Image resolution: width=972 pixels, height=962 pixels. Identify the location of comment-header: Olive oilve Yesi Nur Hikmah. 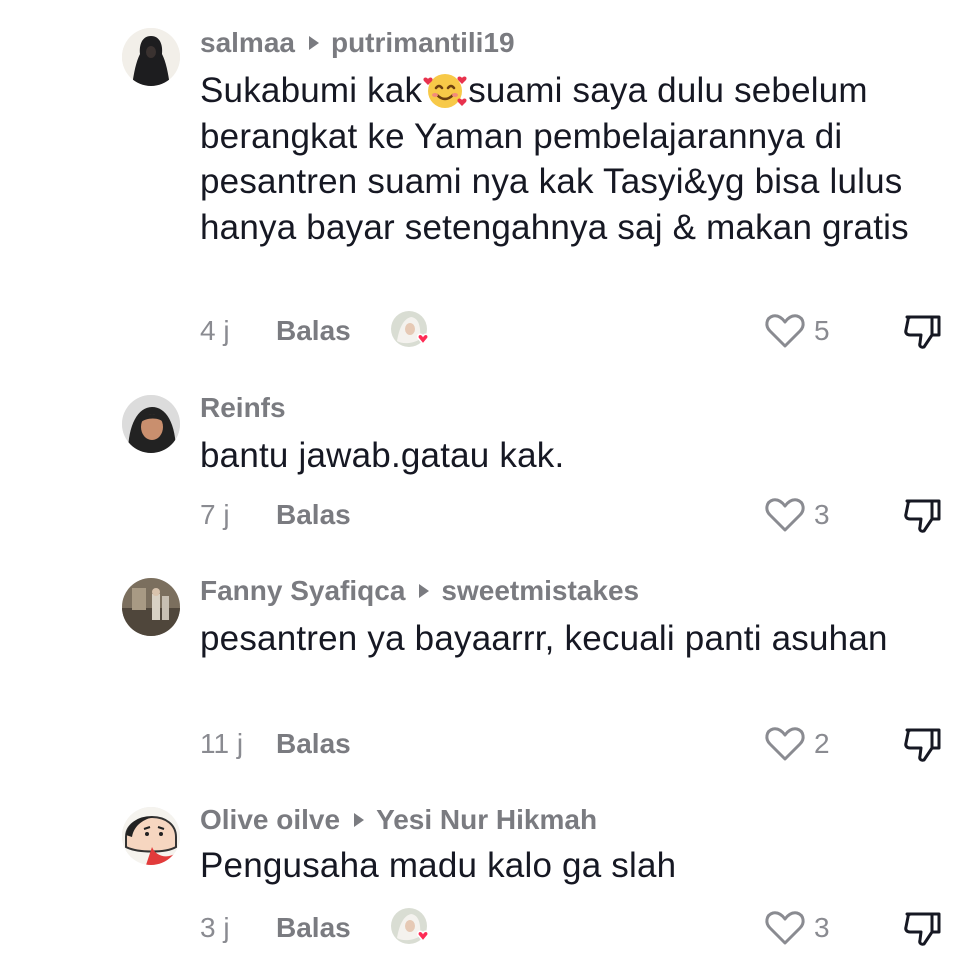
(398, 820).